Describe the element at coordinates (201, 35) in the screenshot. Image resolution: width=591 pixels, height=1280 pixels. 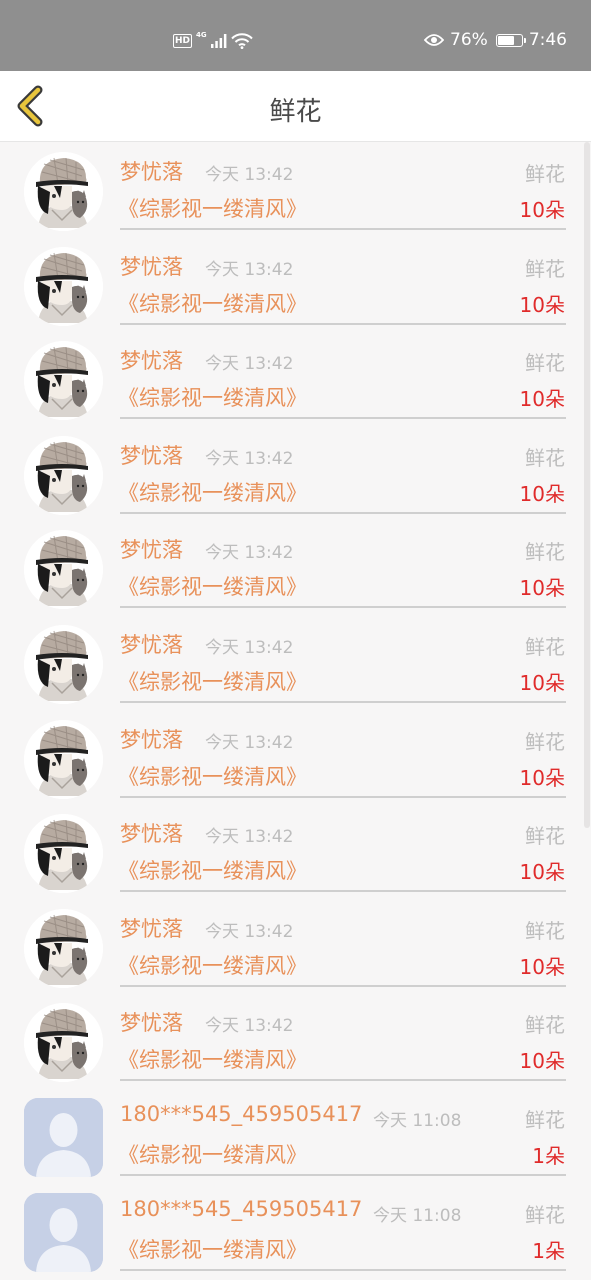
I see `network-type: 4G` at that location.